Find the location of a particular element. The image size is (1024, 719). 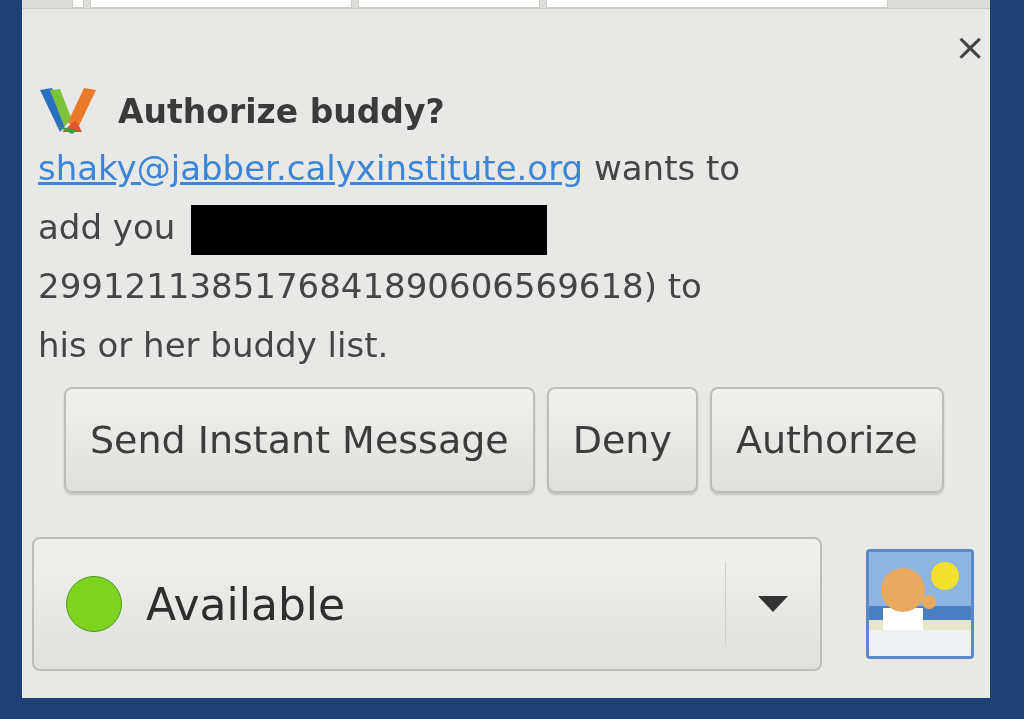

dialog-button: Deny is located at coordinates (622, 440).